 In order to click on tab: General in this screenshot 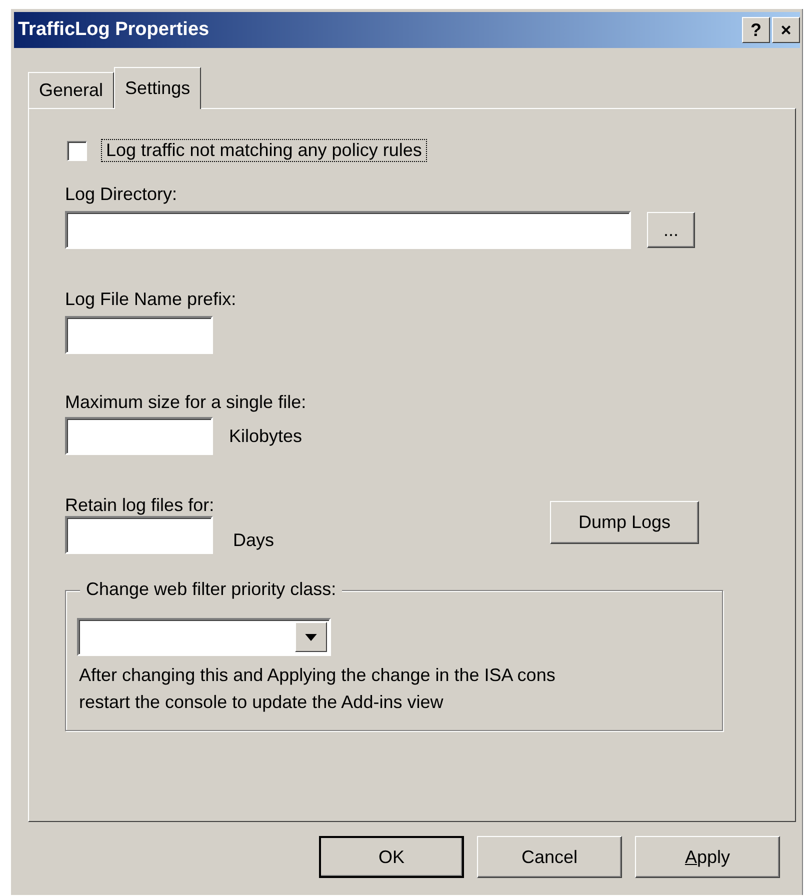, I will do `click(71, 90)`.